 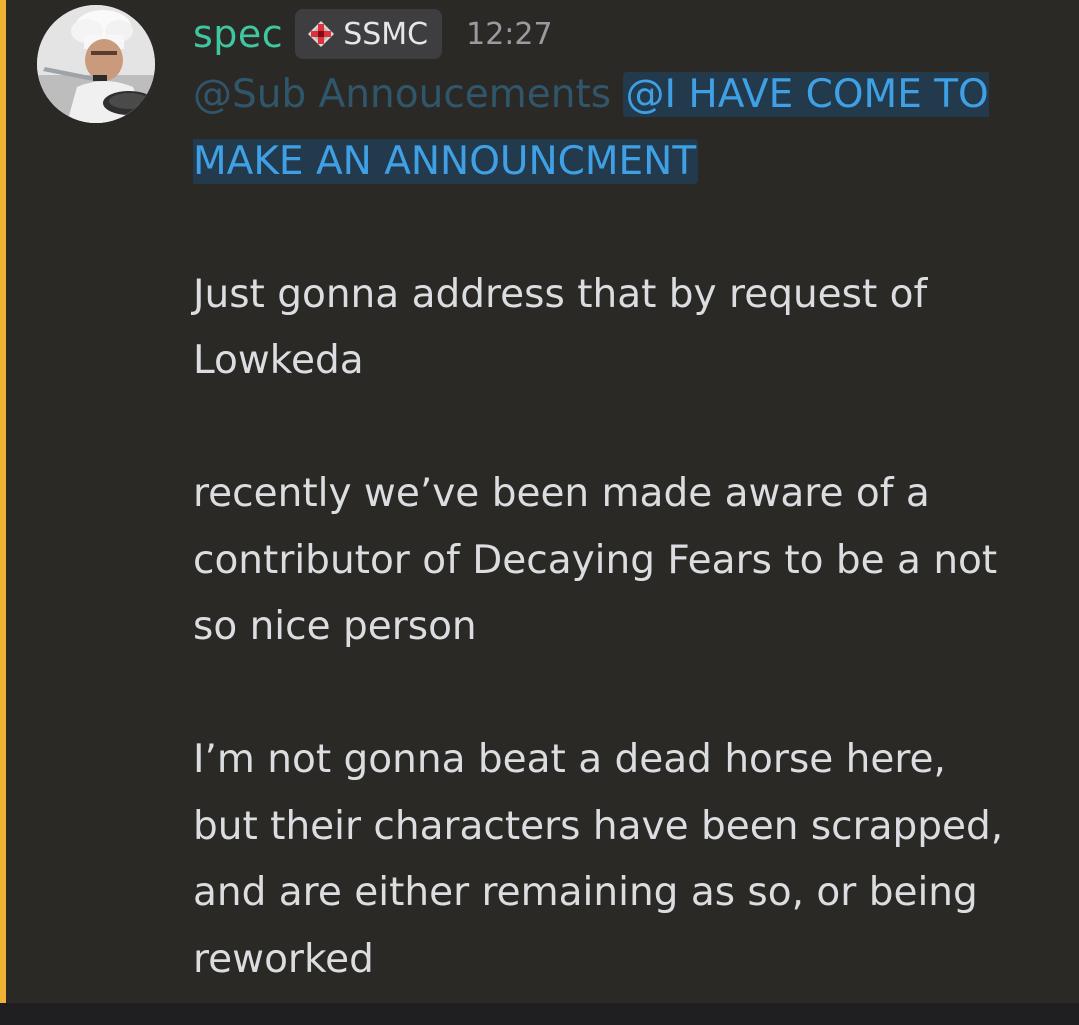 I want to click on role-mention-sub-annoucements: @Sub Annoucements, so click(x=402, y=94).